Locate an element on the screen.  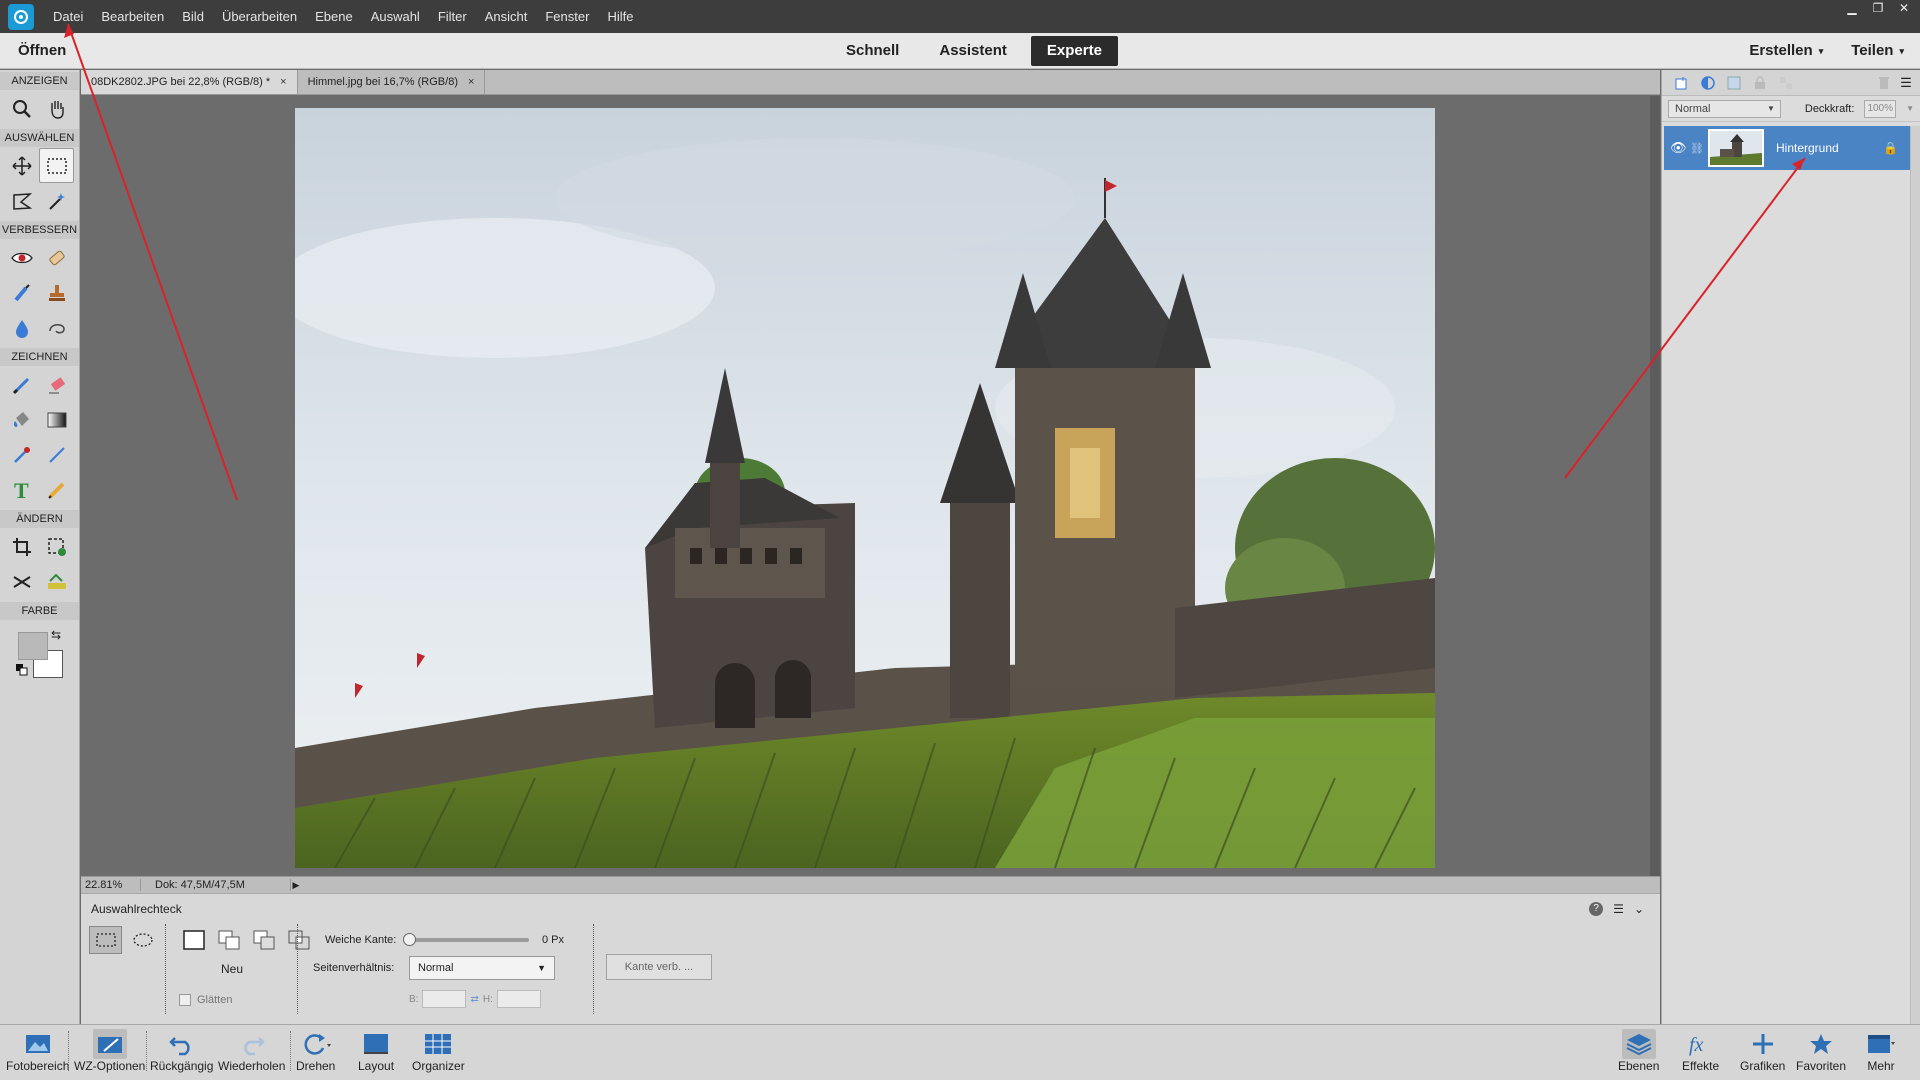
width-input is located at coordinates (444, 999).